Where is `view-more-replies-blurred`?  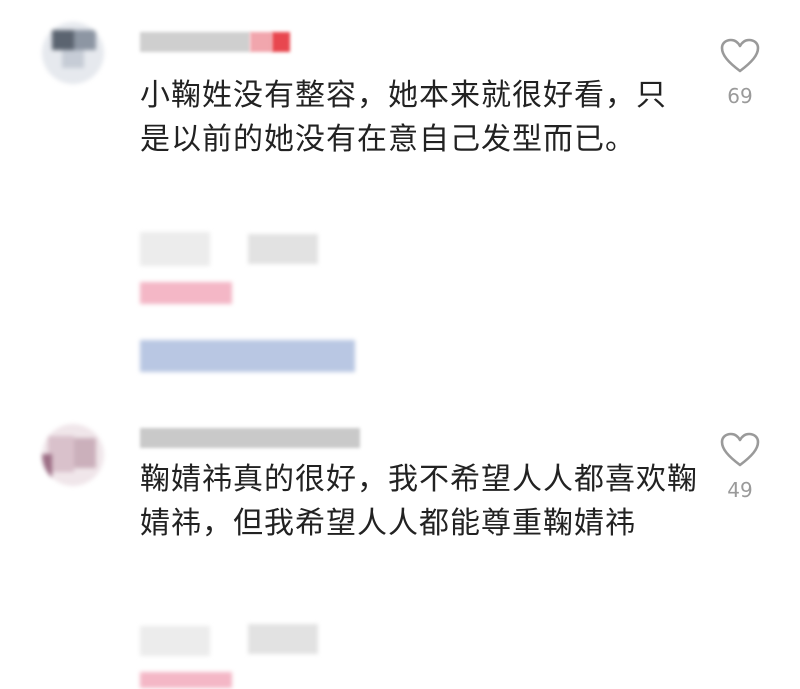 view-more-replies-blurred is located at coordinates (247, 356).